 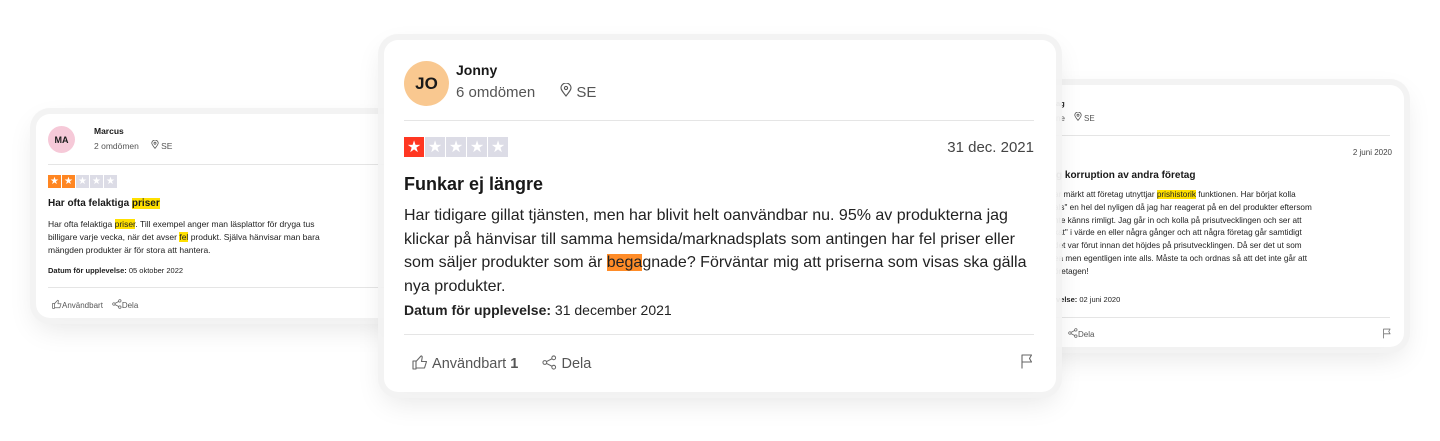 What do you see at coordinates (1176, 194) in the screenshot?
I see `body-highlight: prishistorik` at bounding box center [1176, 194].